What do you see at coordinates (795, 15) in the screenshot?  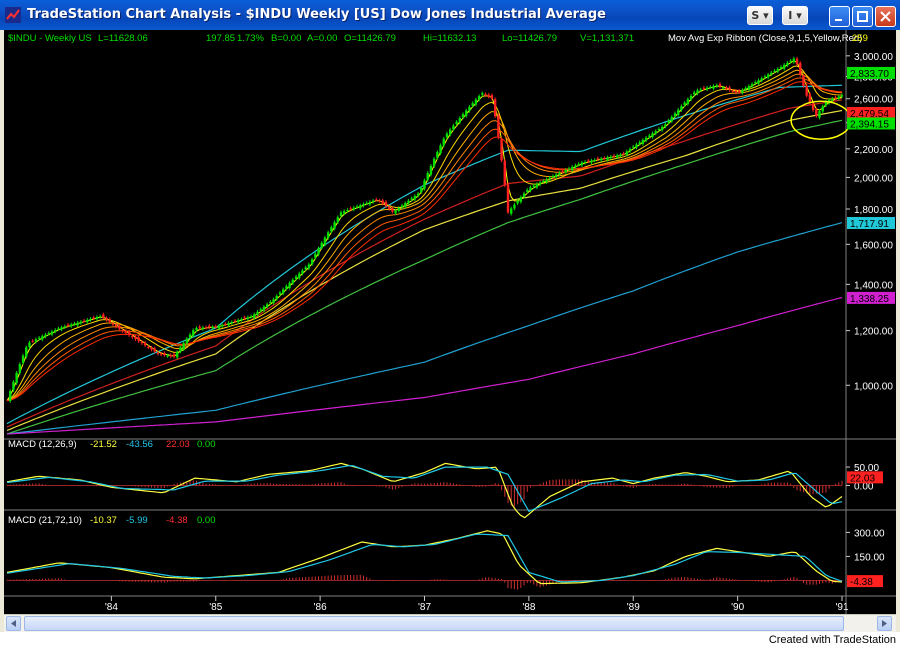 I see `indicators-menu-button: I ▾` at bounding box center [795, 15].